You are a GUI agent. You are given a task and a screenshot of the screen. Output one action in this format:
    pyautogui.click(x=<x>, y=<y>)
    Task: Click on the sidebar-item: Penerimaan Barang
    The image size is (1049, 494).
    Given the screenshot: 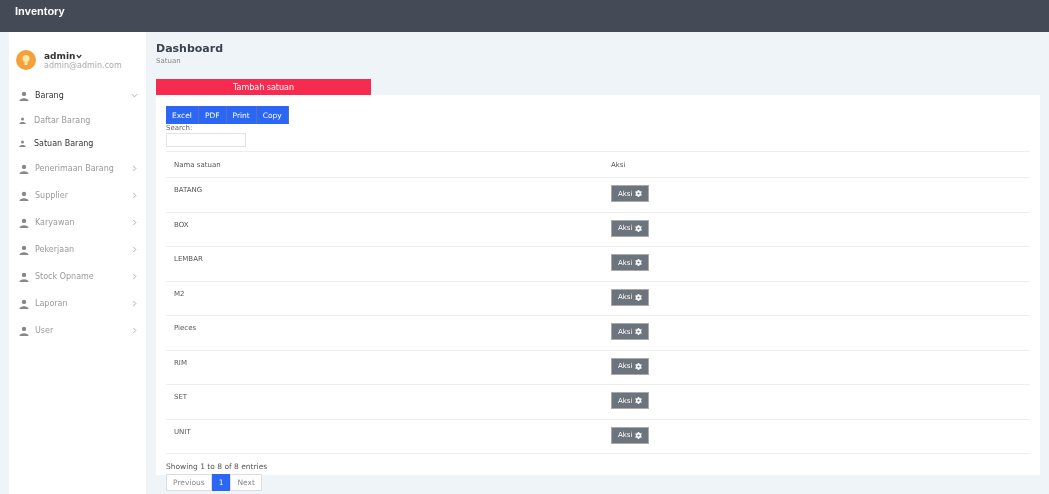 What is the action you would take?
    pyautogui.click(x=77, y=168)
    